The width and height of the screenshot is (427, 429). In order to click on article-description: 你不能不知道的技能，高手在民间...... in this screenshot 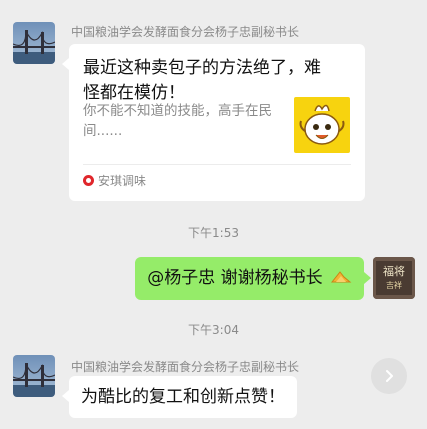, I will do `click(177, 121)`.